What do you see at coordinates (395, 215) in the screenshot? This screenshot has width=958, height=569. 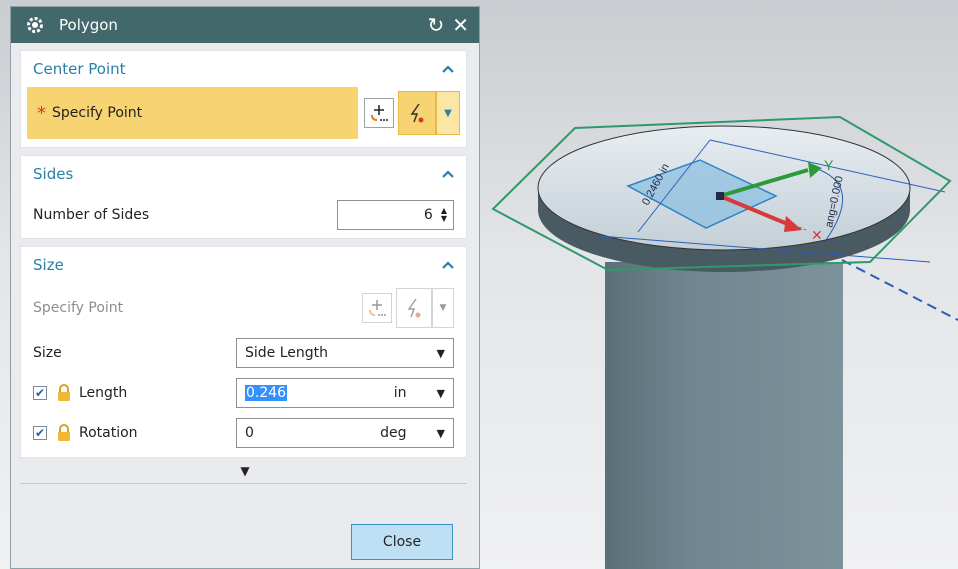 I see `number-of-sides-spinner: 6 ▲ ▼` at bounding box center [395, 215].